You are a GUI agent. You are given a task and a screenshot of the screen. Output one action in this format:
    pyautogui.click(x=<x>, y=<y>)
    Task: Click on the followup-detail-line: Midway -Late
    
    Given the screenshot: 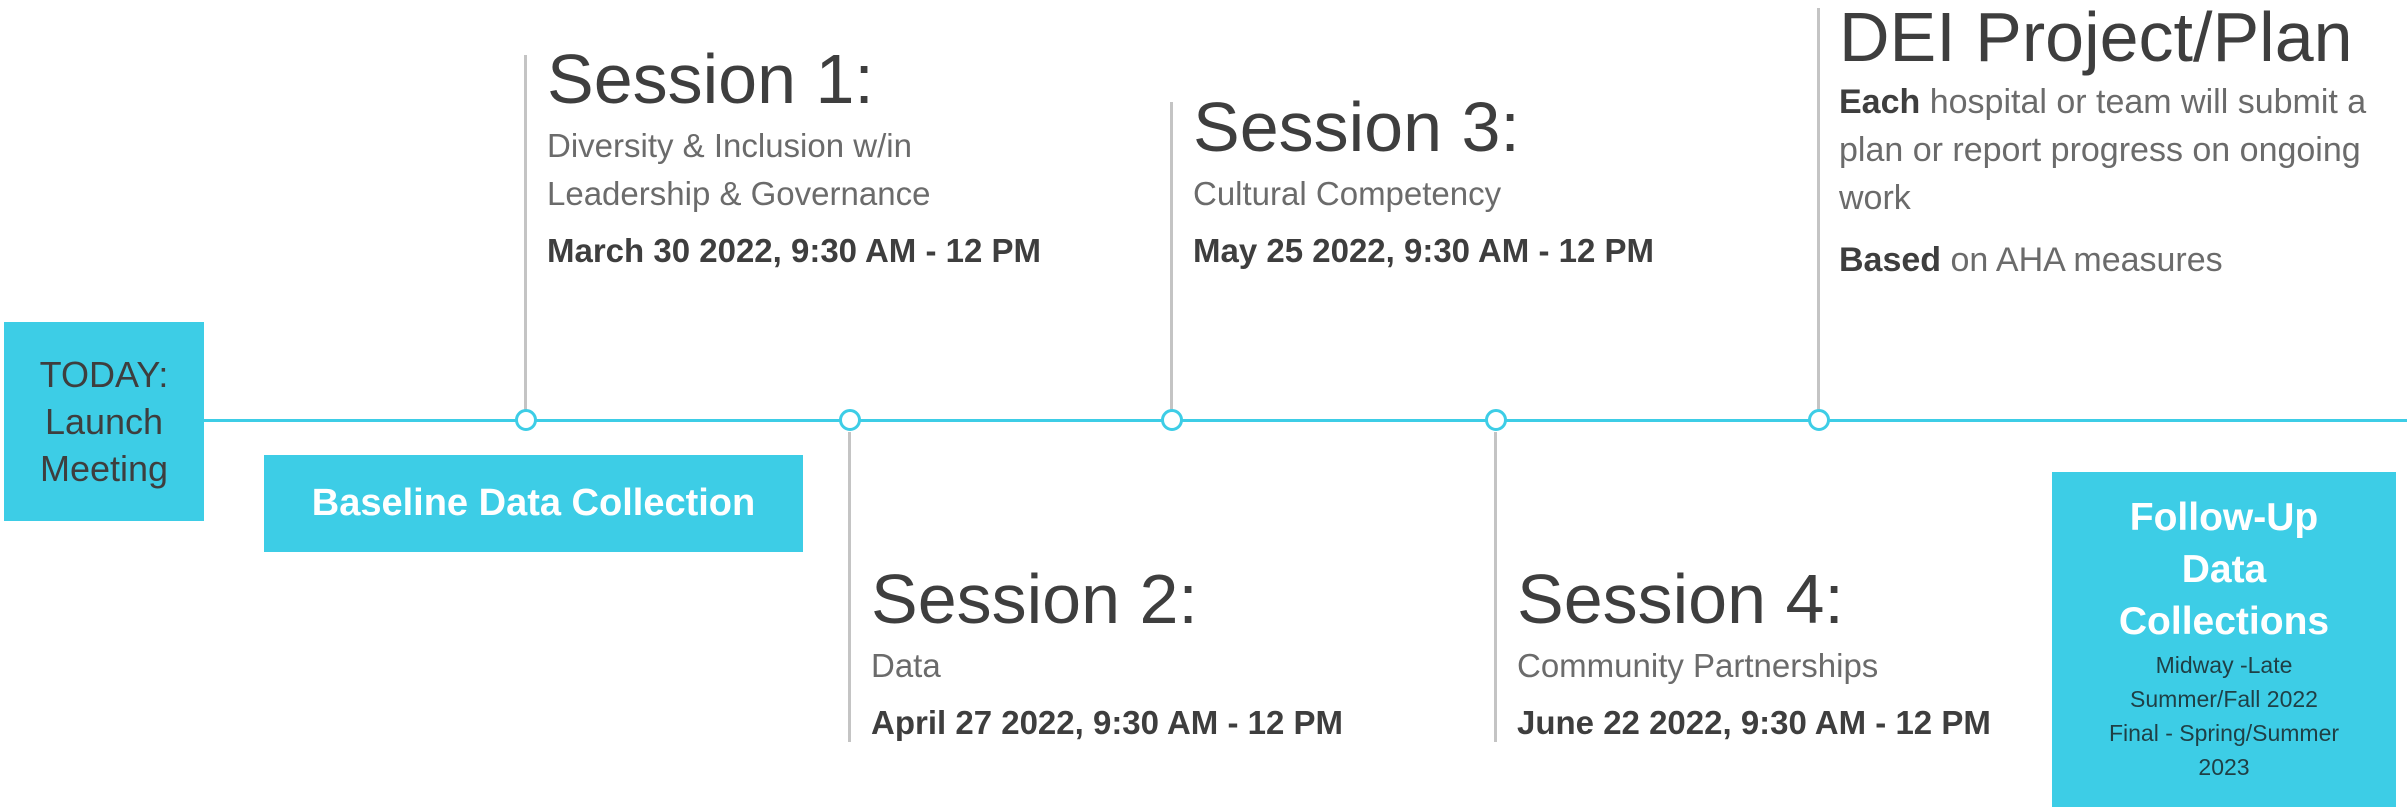 What is the action you would take?
    pyautogui.click(x=2224, y=665)
    